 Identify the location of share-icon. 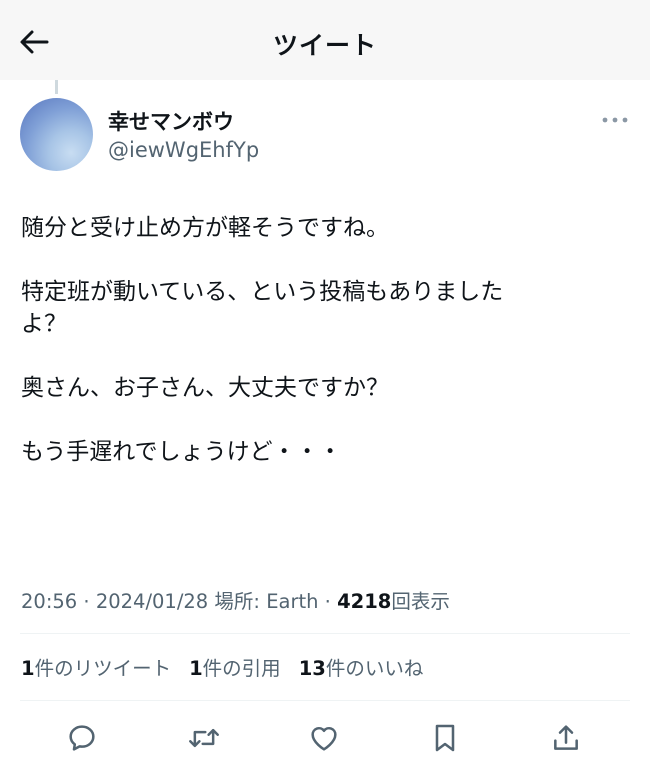
(566, 737).